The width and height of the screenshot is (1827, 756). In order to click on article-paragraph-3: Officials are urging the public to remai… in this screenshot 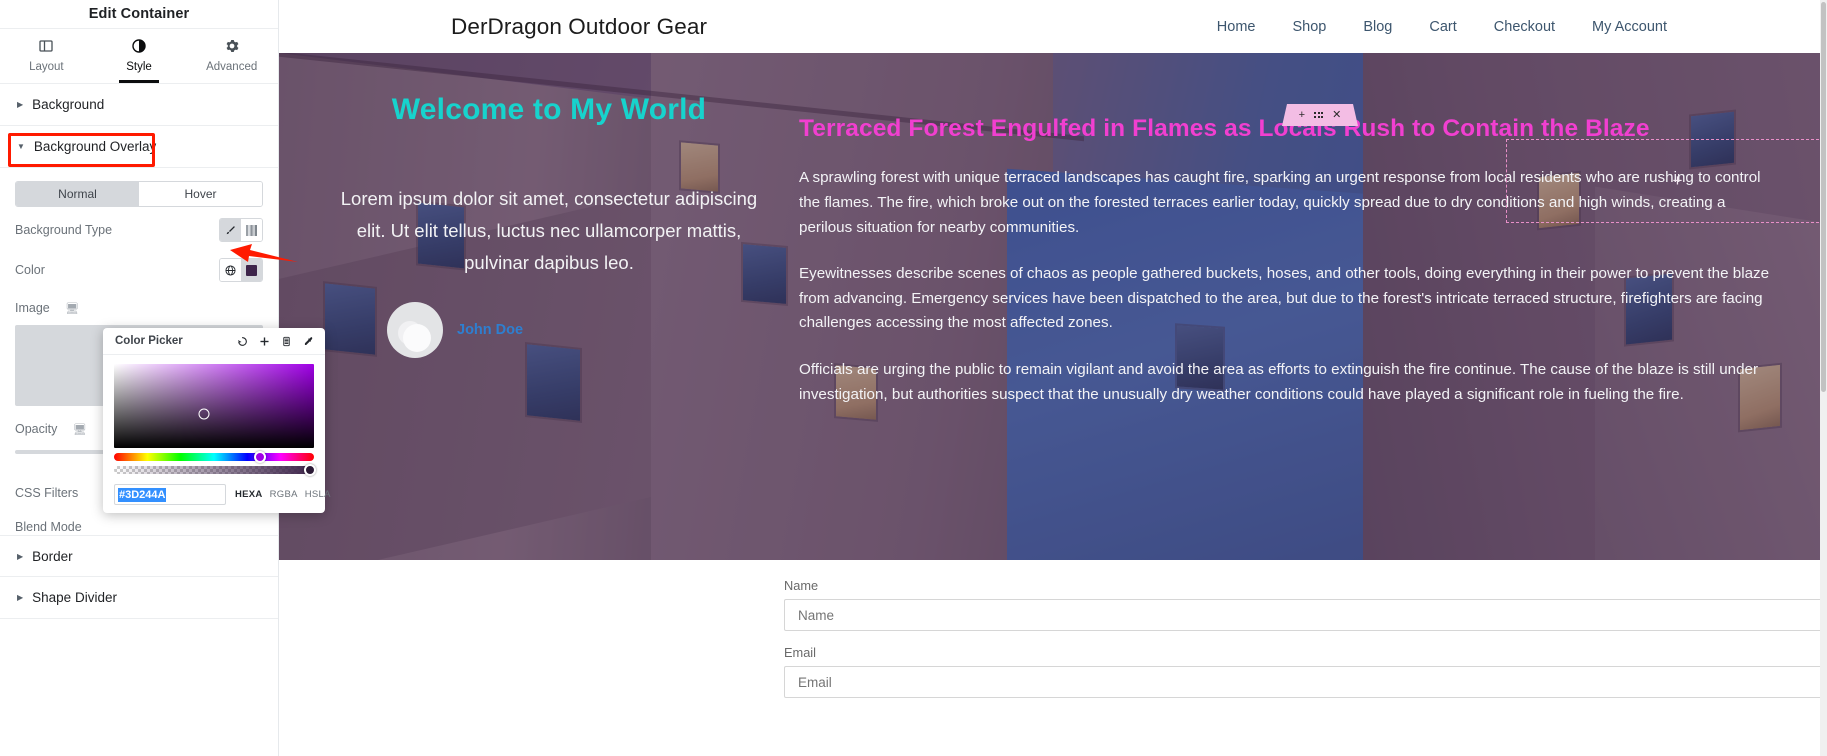, I will do `click(1279, 382)`.